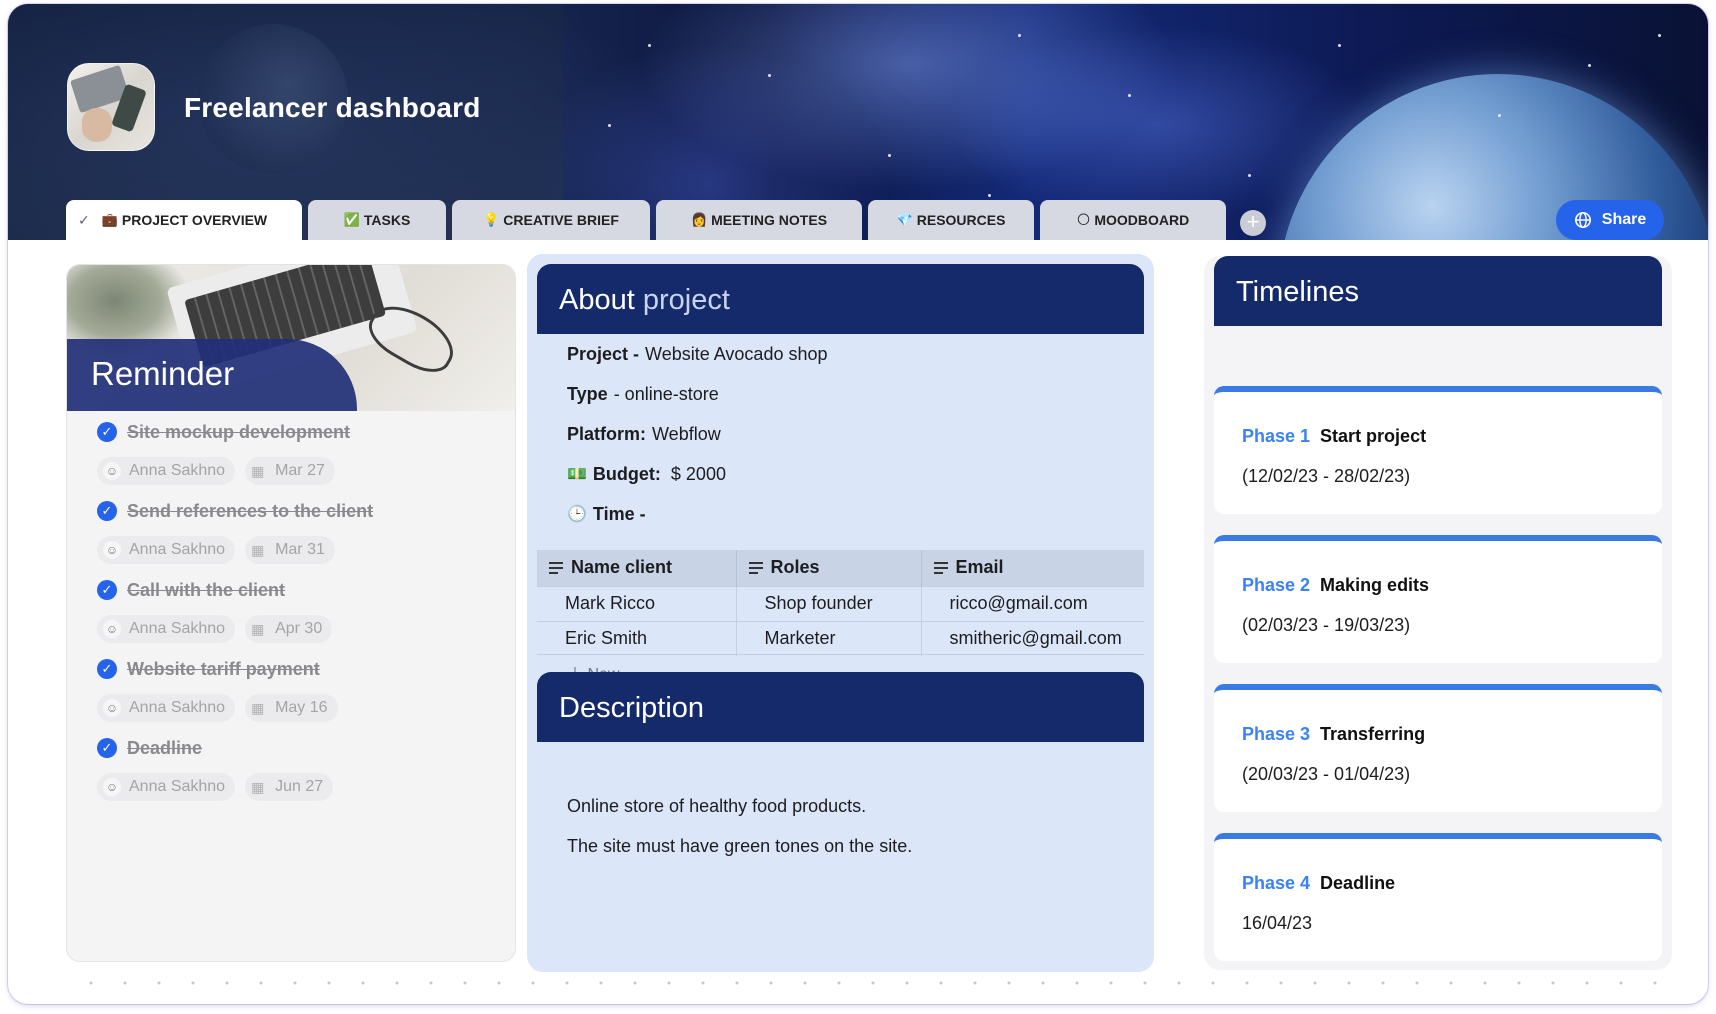 The image size is (1716, 1014). What do you see at coordinates (1032, 638) in the screenshot?
I see `table-cell: smitheric@gmail.com` at bounding box center [1032, 638].